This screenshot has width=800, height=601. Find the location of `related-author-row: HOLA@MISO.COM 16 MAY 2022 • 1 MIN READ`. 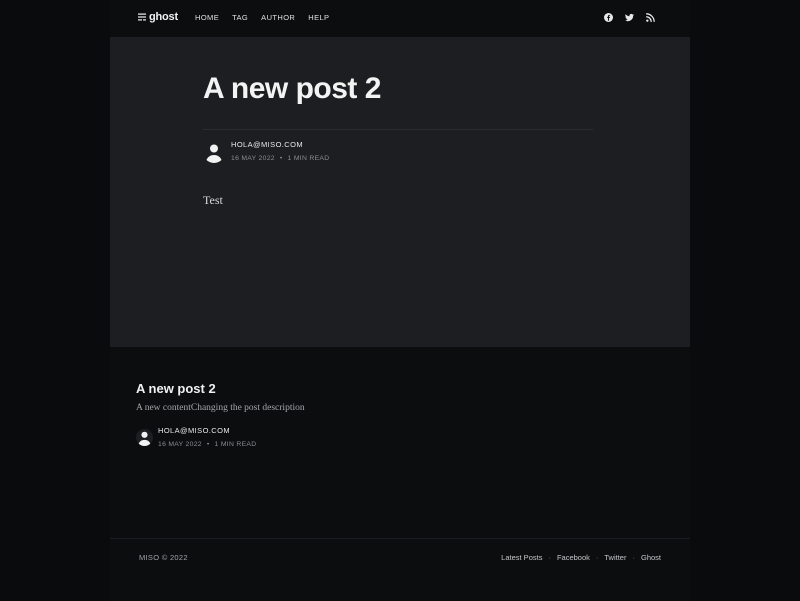

related-author-row: HOLA@MISO.COM 16 MAY 2022 • 1 MIN READ is located at coordinates (196, 437).